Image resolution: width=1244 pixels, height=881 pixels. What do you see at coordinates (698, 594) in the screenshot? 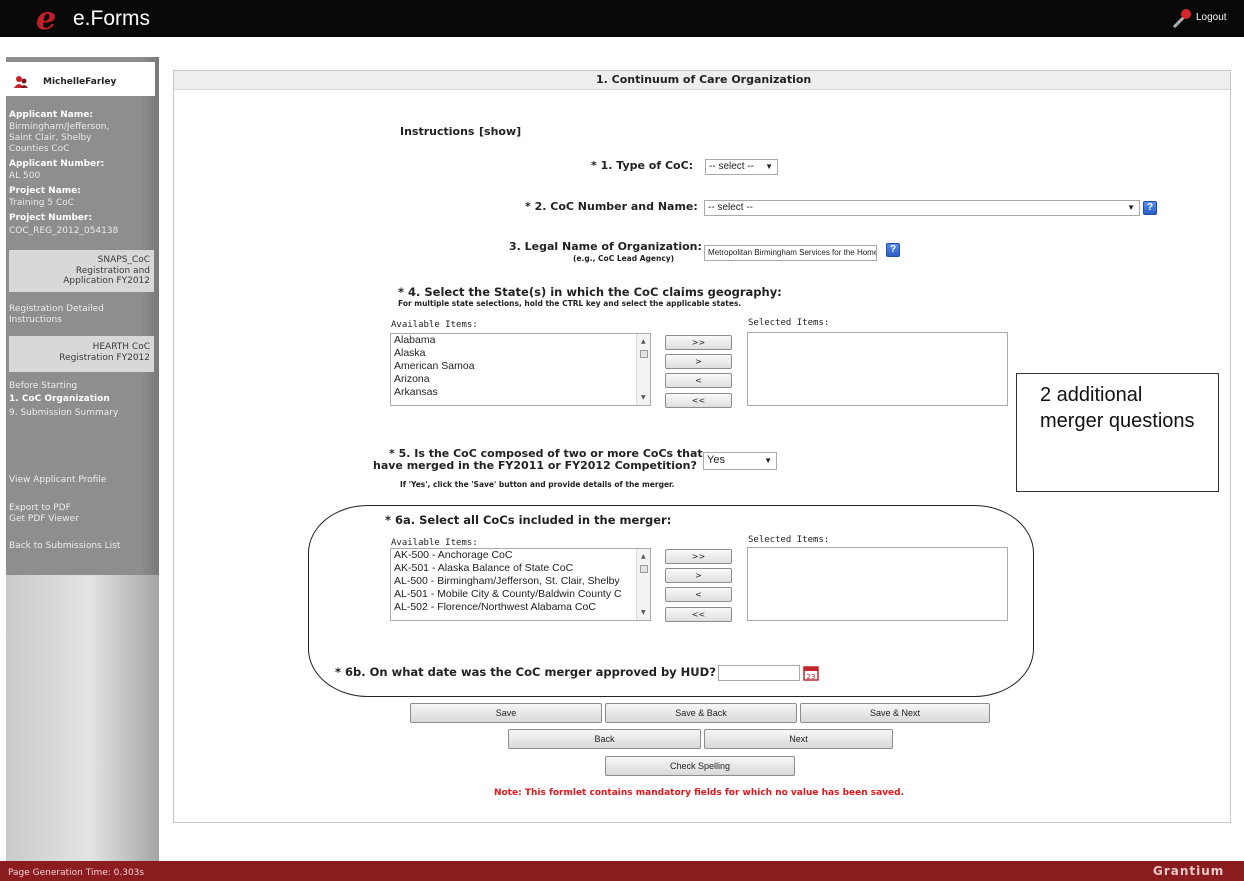
I see `merger-remove-button: <` at bounding box center [698, 594].